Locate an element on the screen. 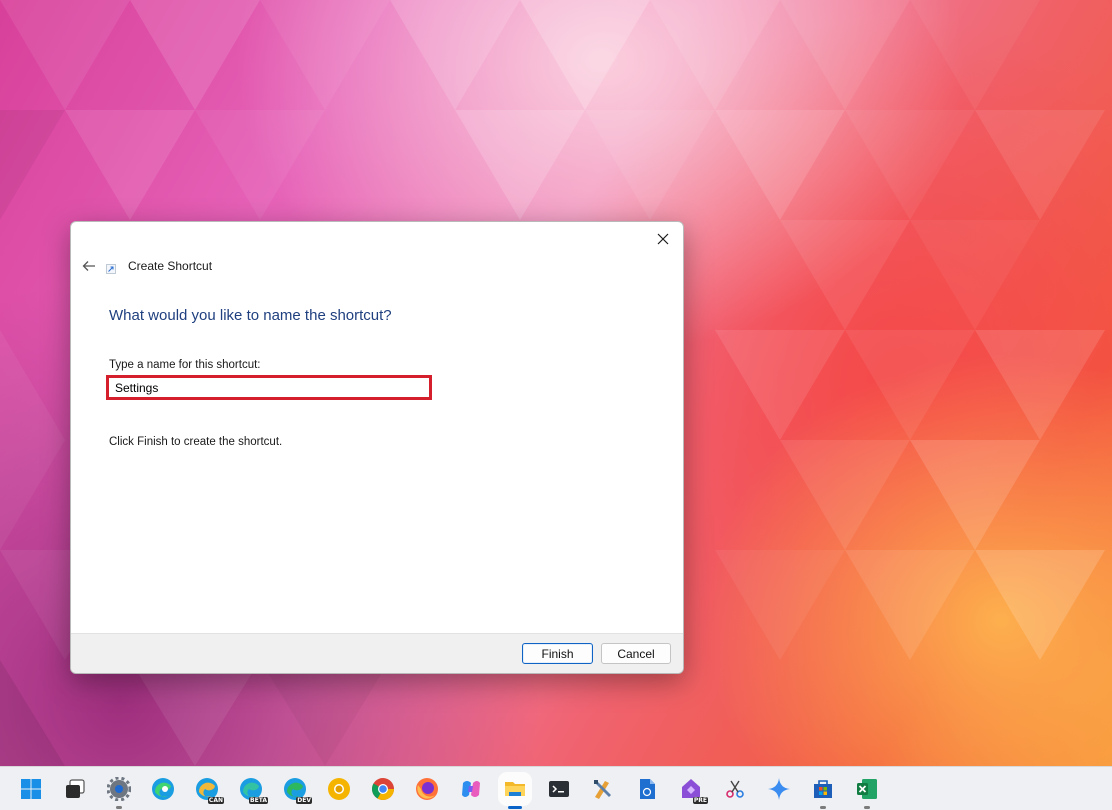 The height and width of the screenshot is (810, 1112). close-icon is located at coordinates (663, 239).